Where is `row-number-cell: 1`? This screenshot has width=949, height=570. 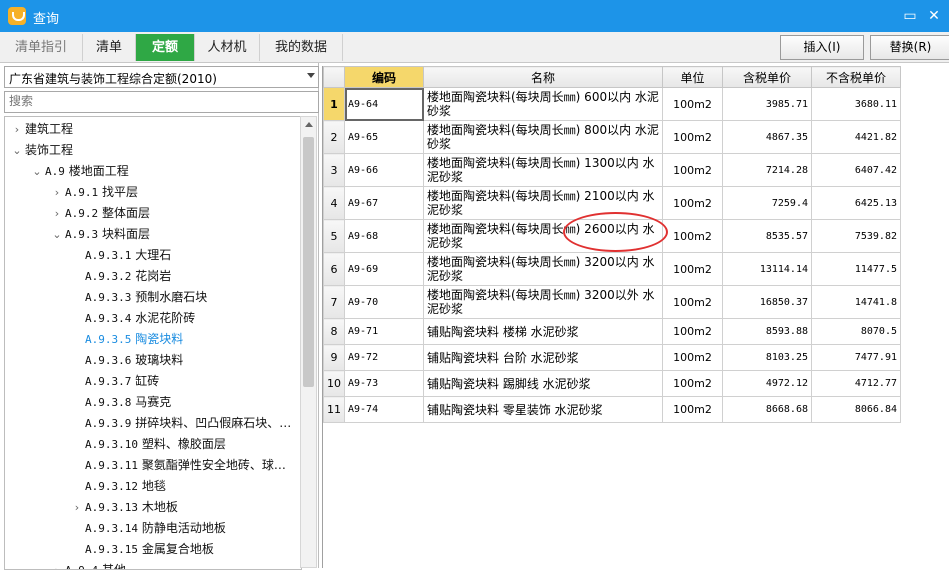 row-number-cell: 1 is located at coordinates (334, 104).